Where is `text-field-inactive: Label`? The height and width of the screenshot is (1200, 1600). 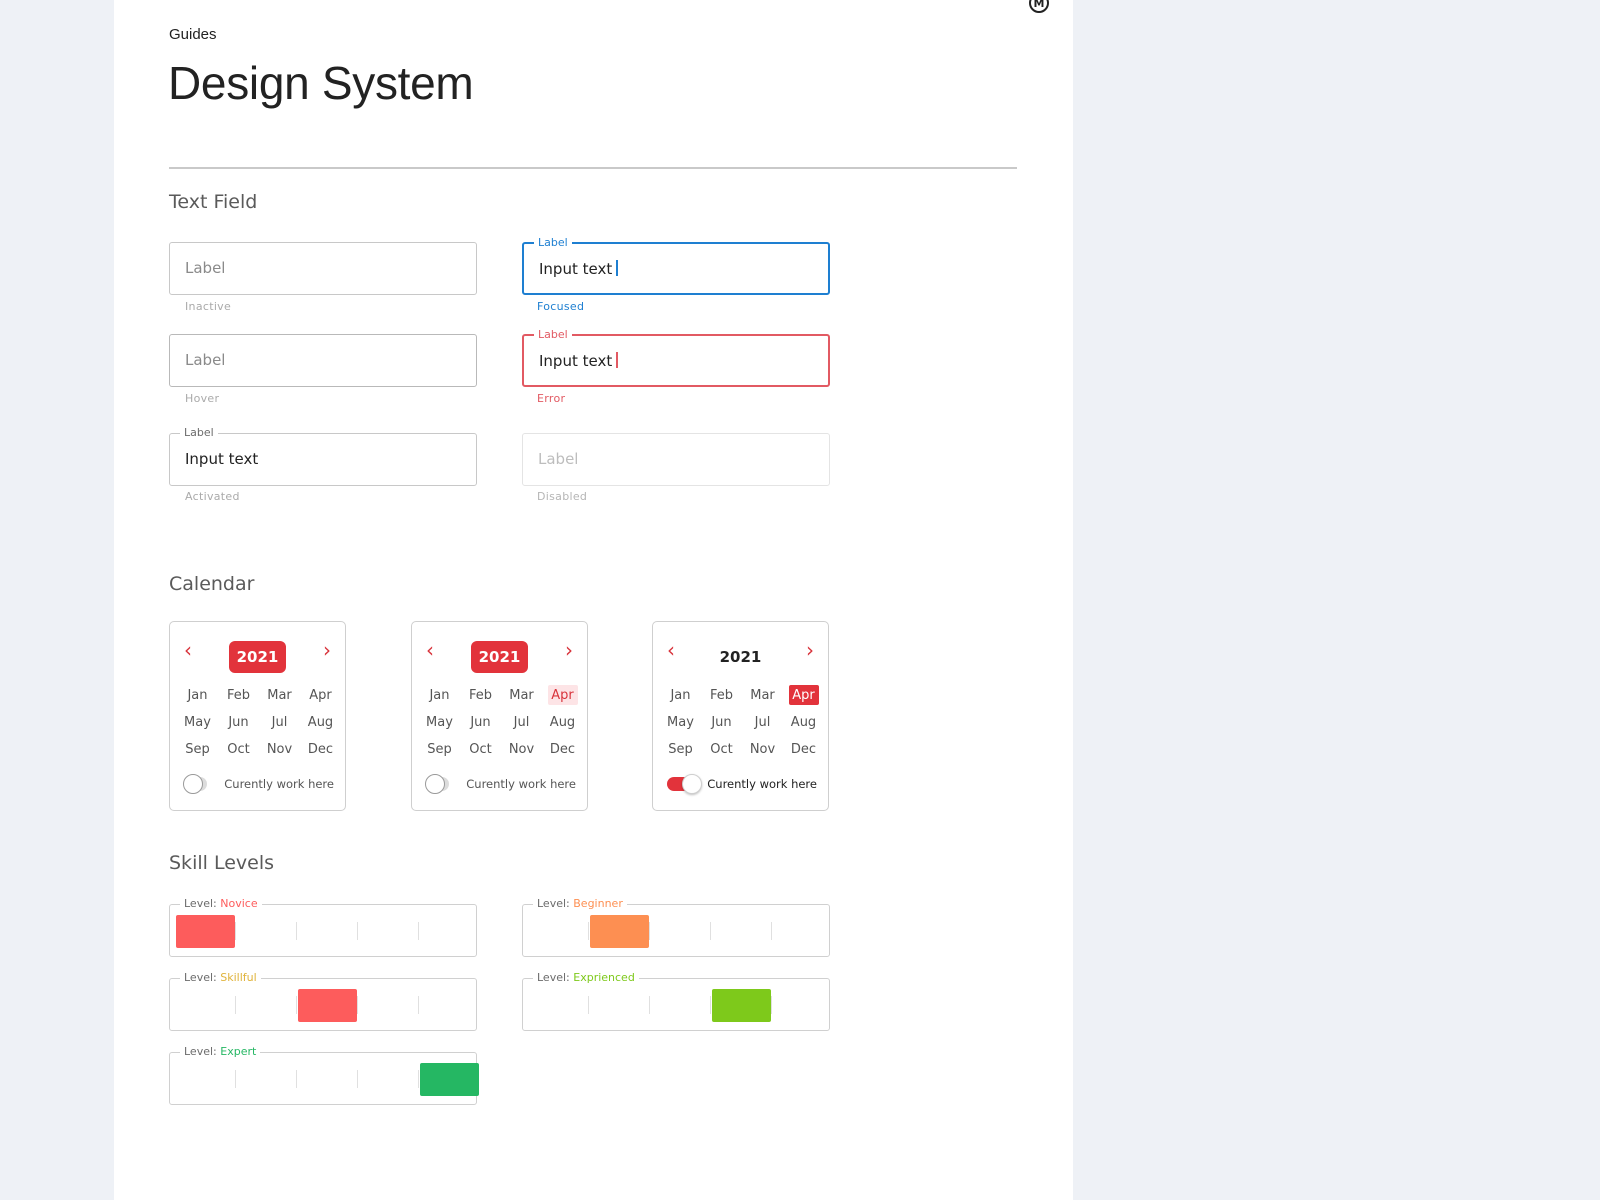 text-field-inactive: Label is located at coordinates (323, 268).